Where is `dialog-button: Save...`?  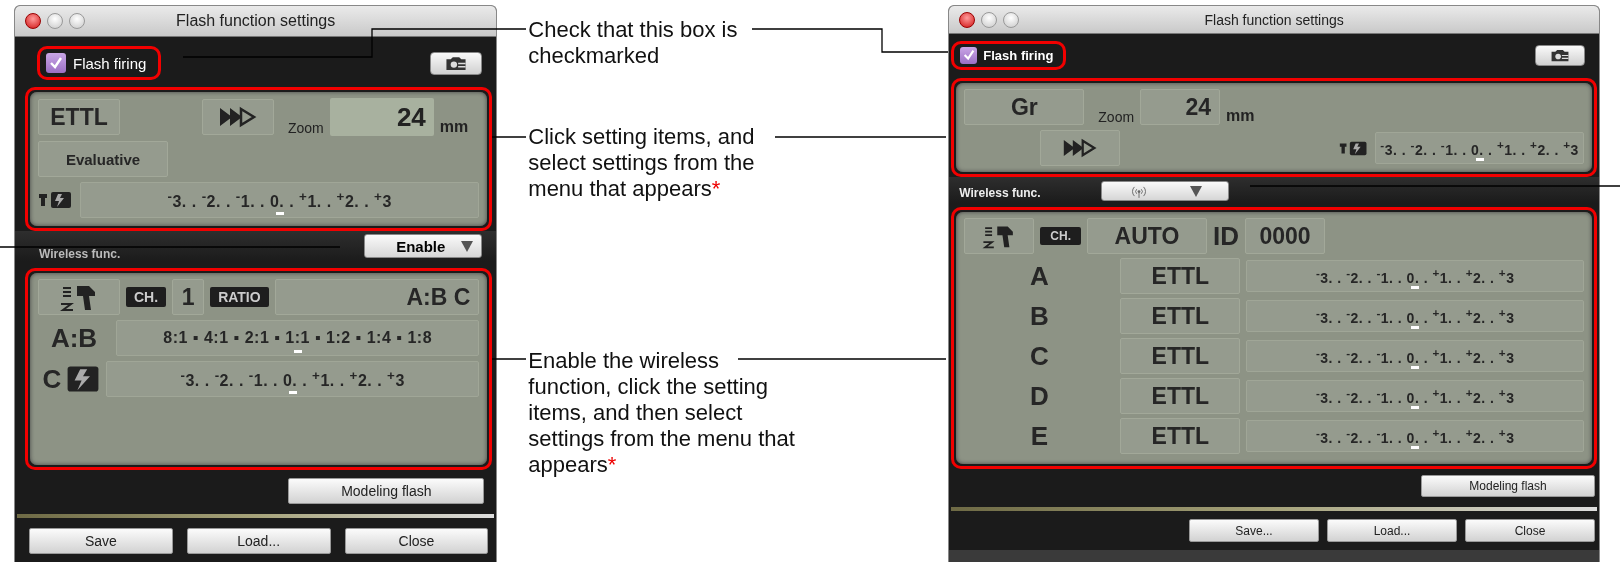 dialog-button: Save... is located at coordinates (1254, 530).